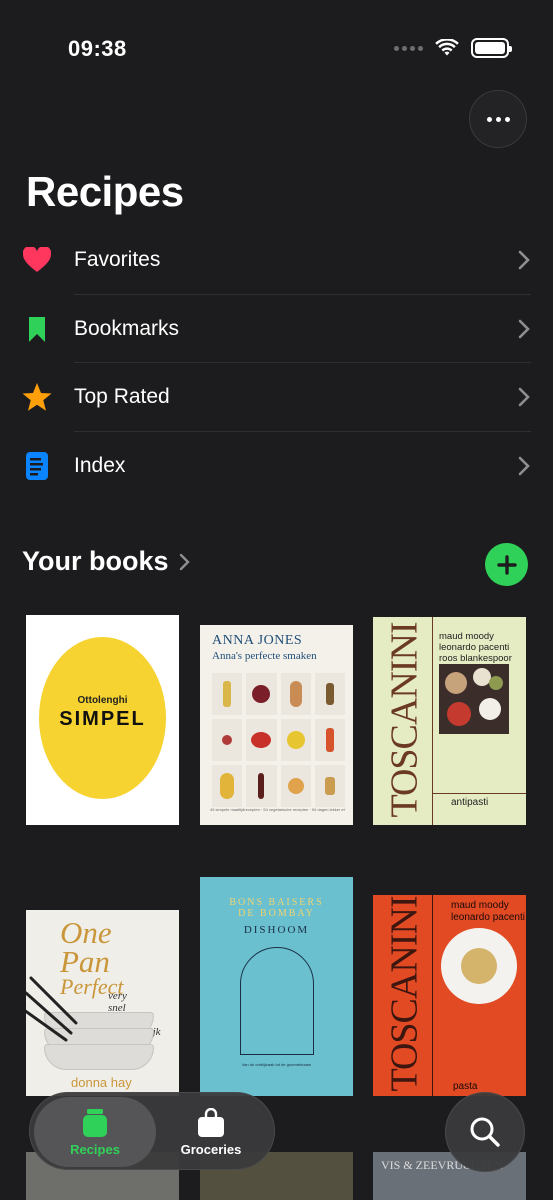  I want to click on page-title: Recipes, so click(105, 191).